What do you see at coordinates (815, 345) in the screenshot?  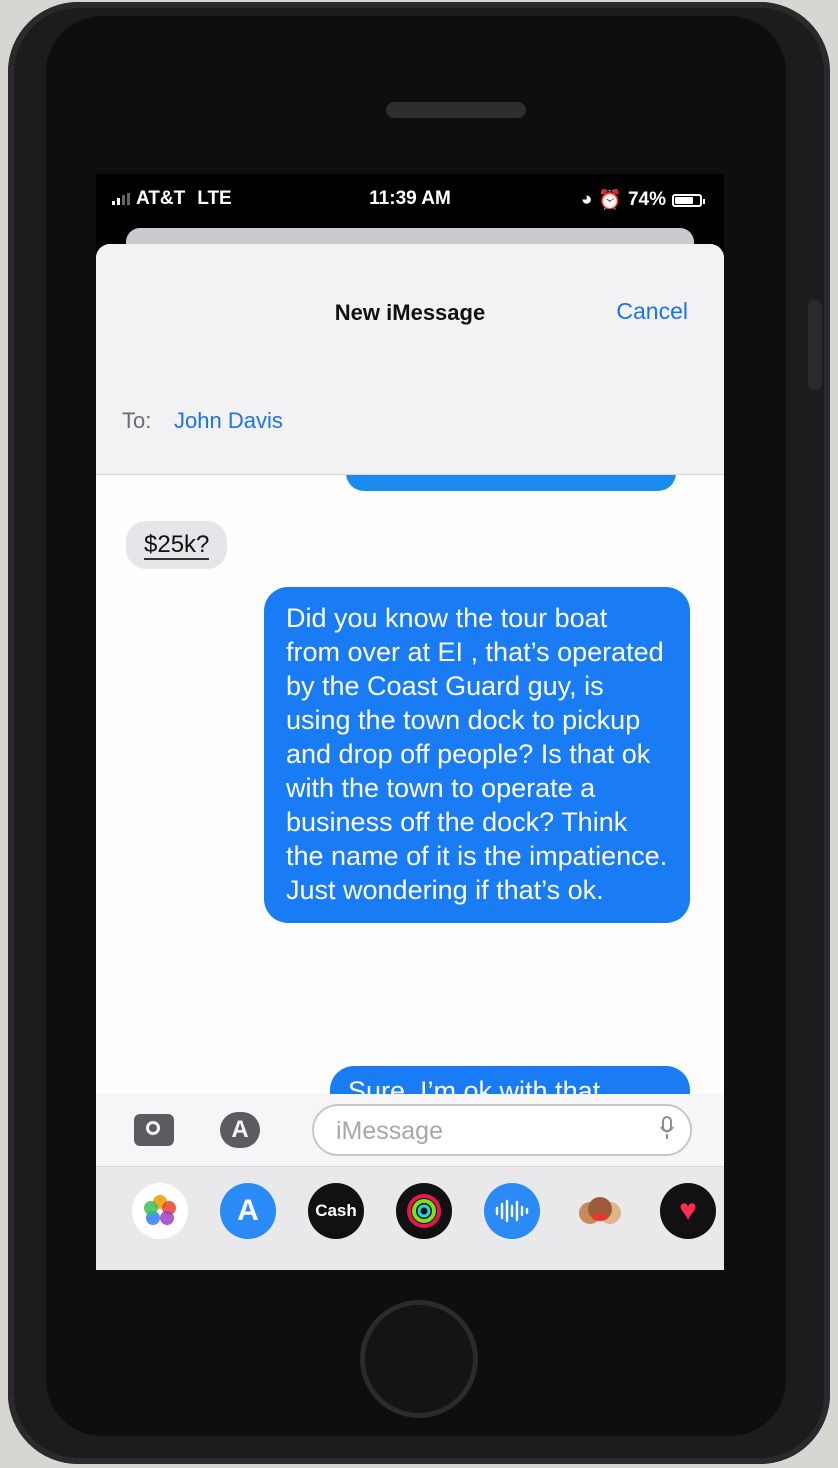 I see `side-button` at bounding box center [815, 345].